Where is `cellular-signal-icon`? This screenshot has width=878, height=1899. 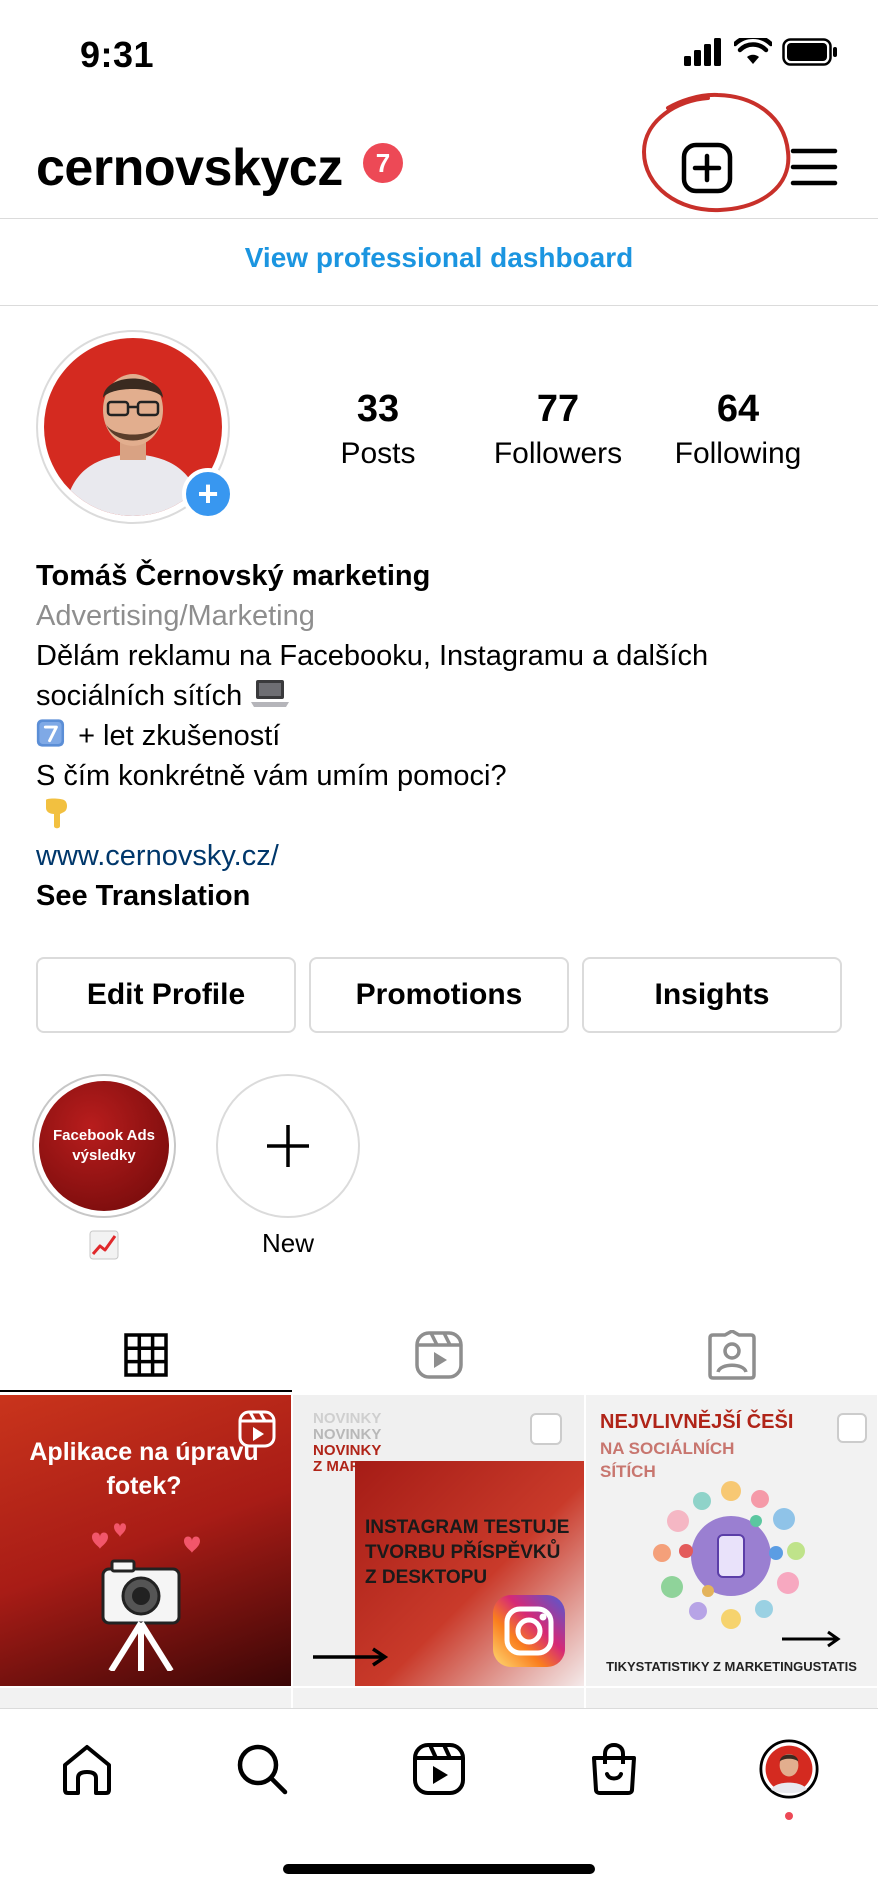
cellular-signal-icon is located at coordinates (702, 52).